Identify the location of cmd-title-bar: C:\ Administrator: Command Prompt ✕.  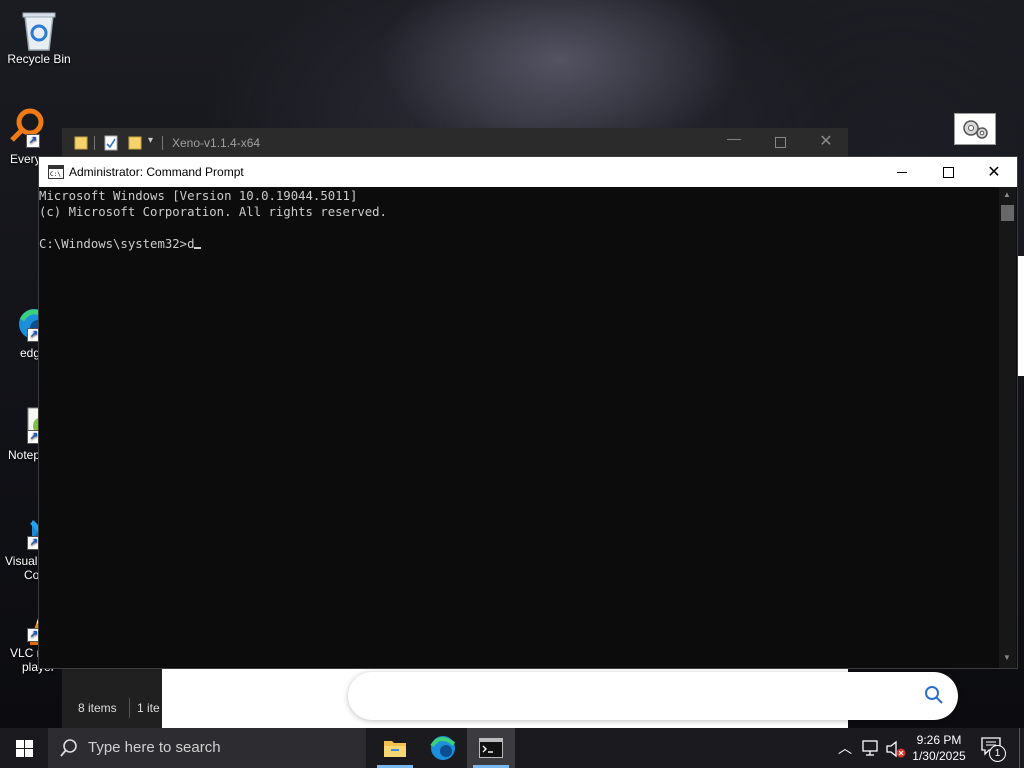
(528, 172).